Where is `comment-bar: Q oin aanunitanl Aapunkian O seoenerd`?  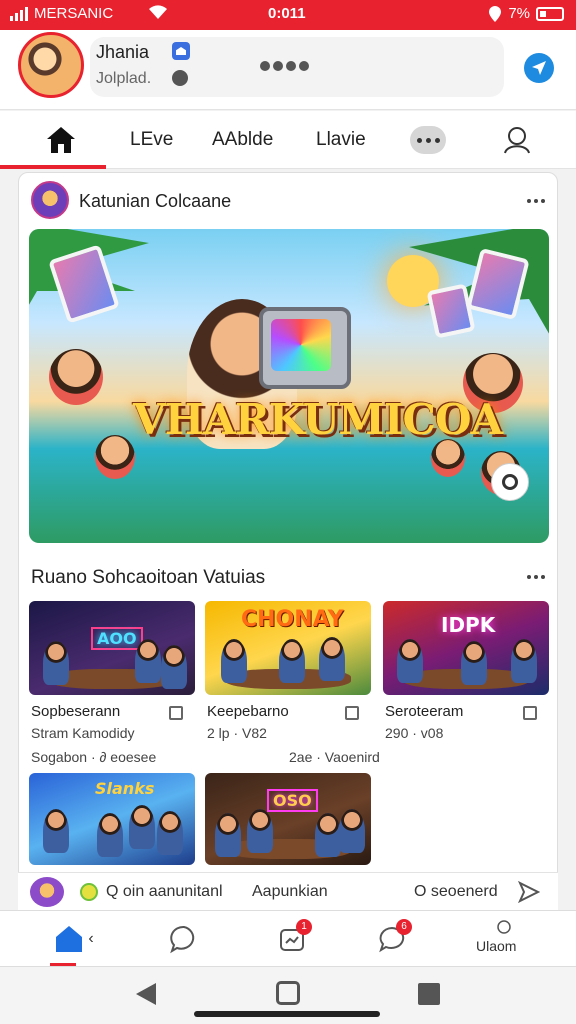
comment-bar: Q oin aanunitanl Aapunkian O seoenerd is located at coordinates (288, 891).